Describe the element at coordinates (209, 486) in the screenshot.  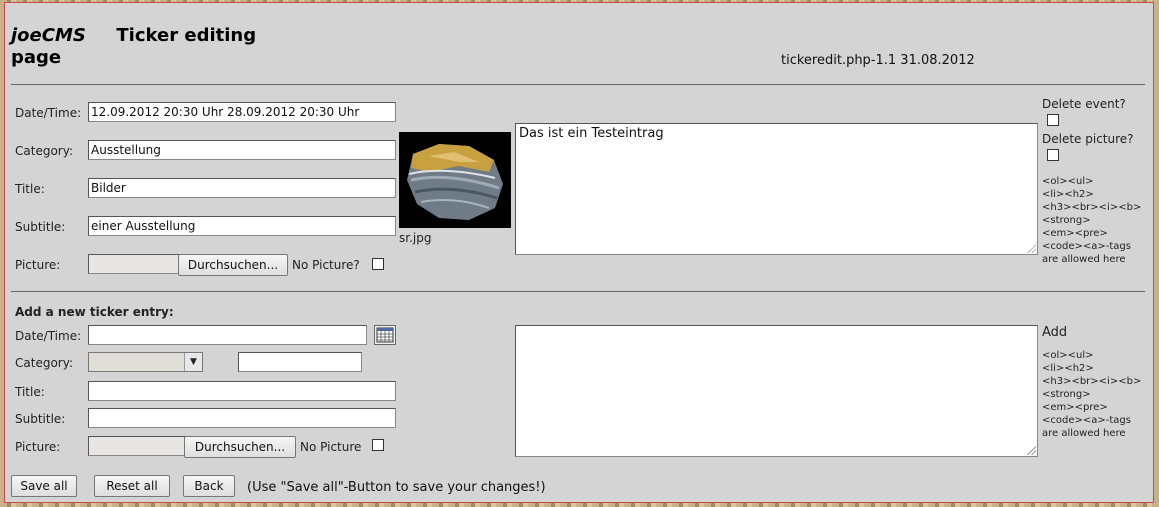
I see `back-button: Back` at that location.